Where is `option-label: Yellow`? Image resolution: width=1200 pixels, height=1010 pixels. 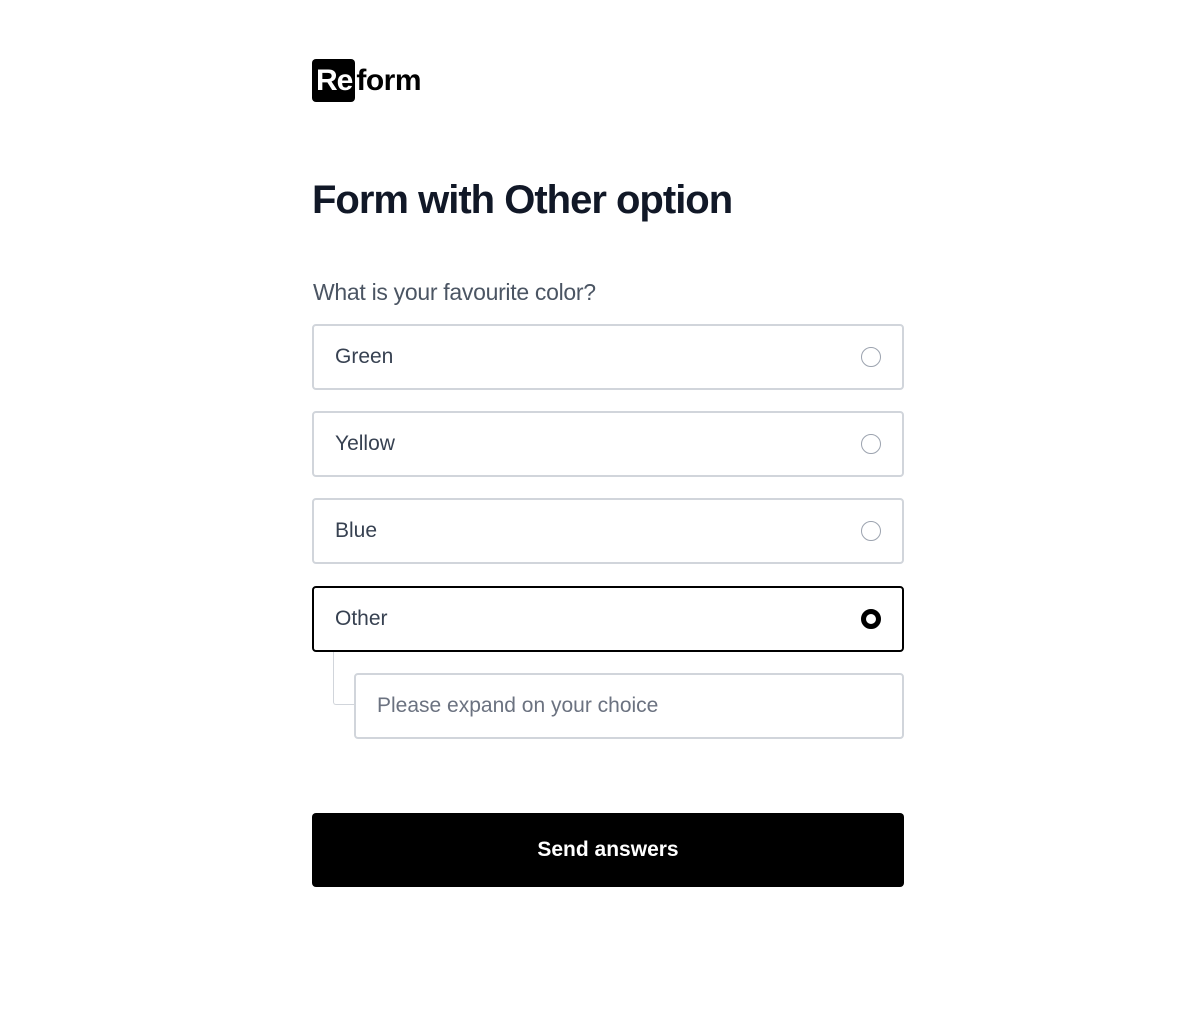
option-label: Yellow is located at coordinates (365, 443).